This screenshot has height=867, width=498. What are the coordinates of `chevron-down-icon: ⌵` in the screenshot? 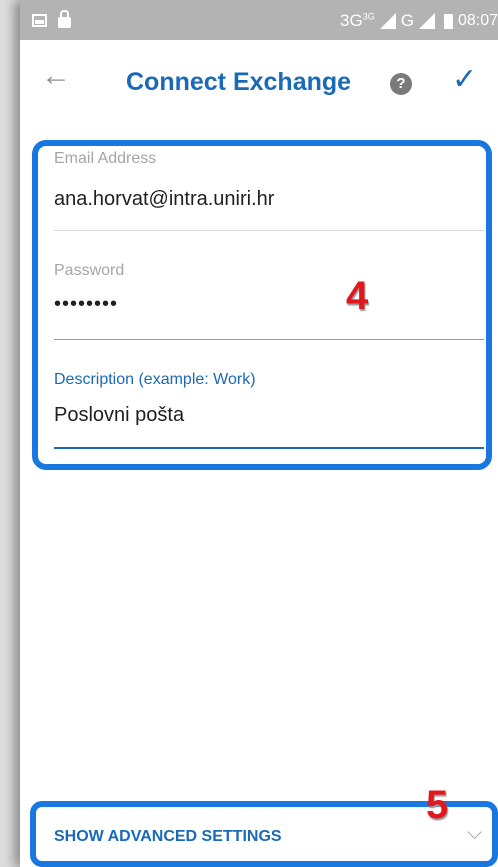 It's located at (474, 833).